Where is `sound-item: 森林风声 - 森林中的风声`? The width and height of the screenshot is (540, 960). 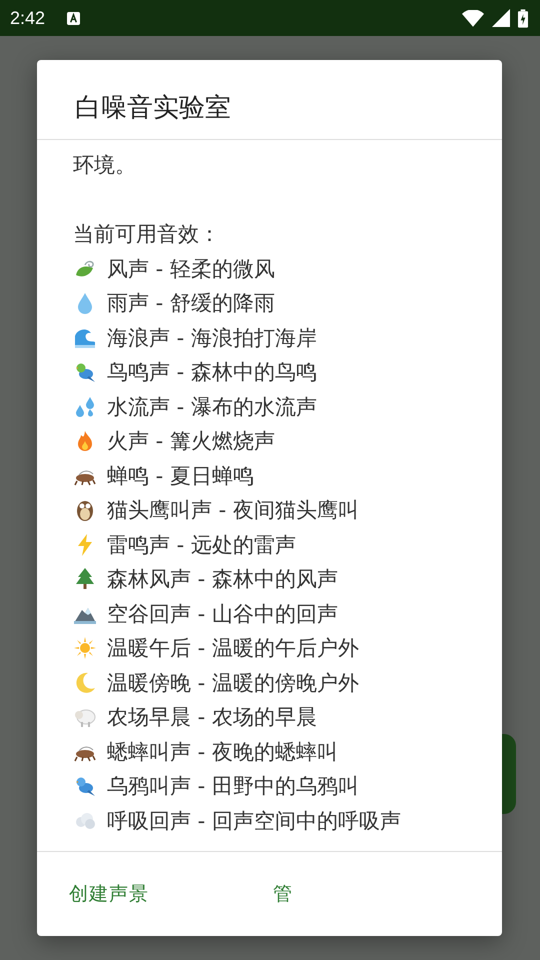 sound-item: 森林风声 - 森林中的风声 is located at coordinates (222, 579).